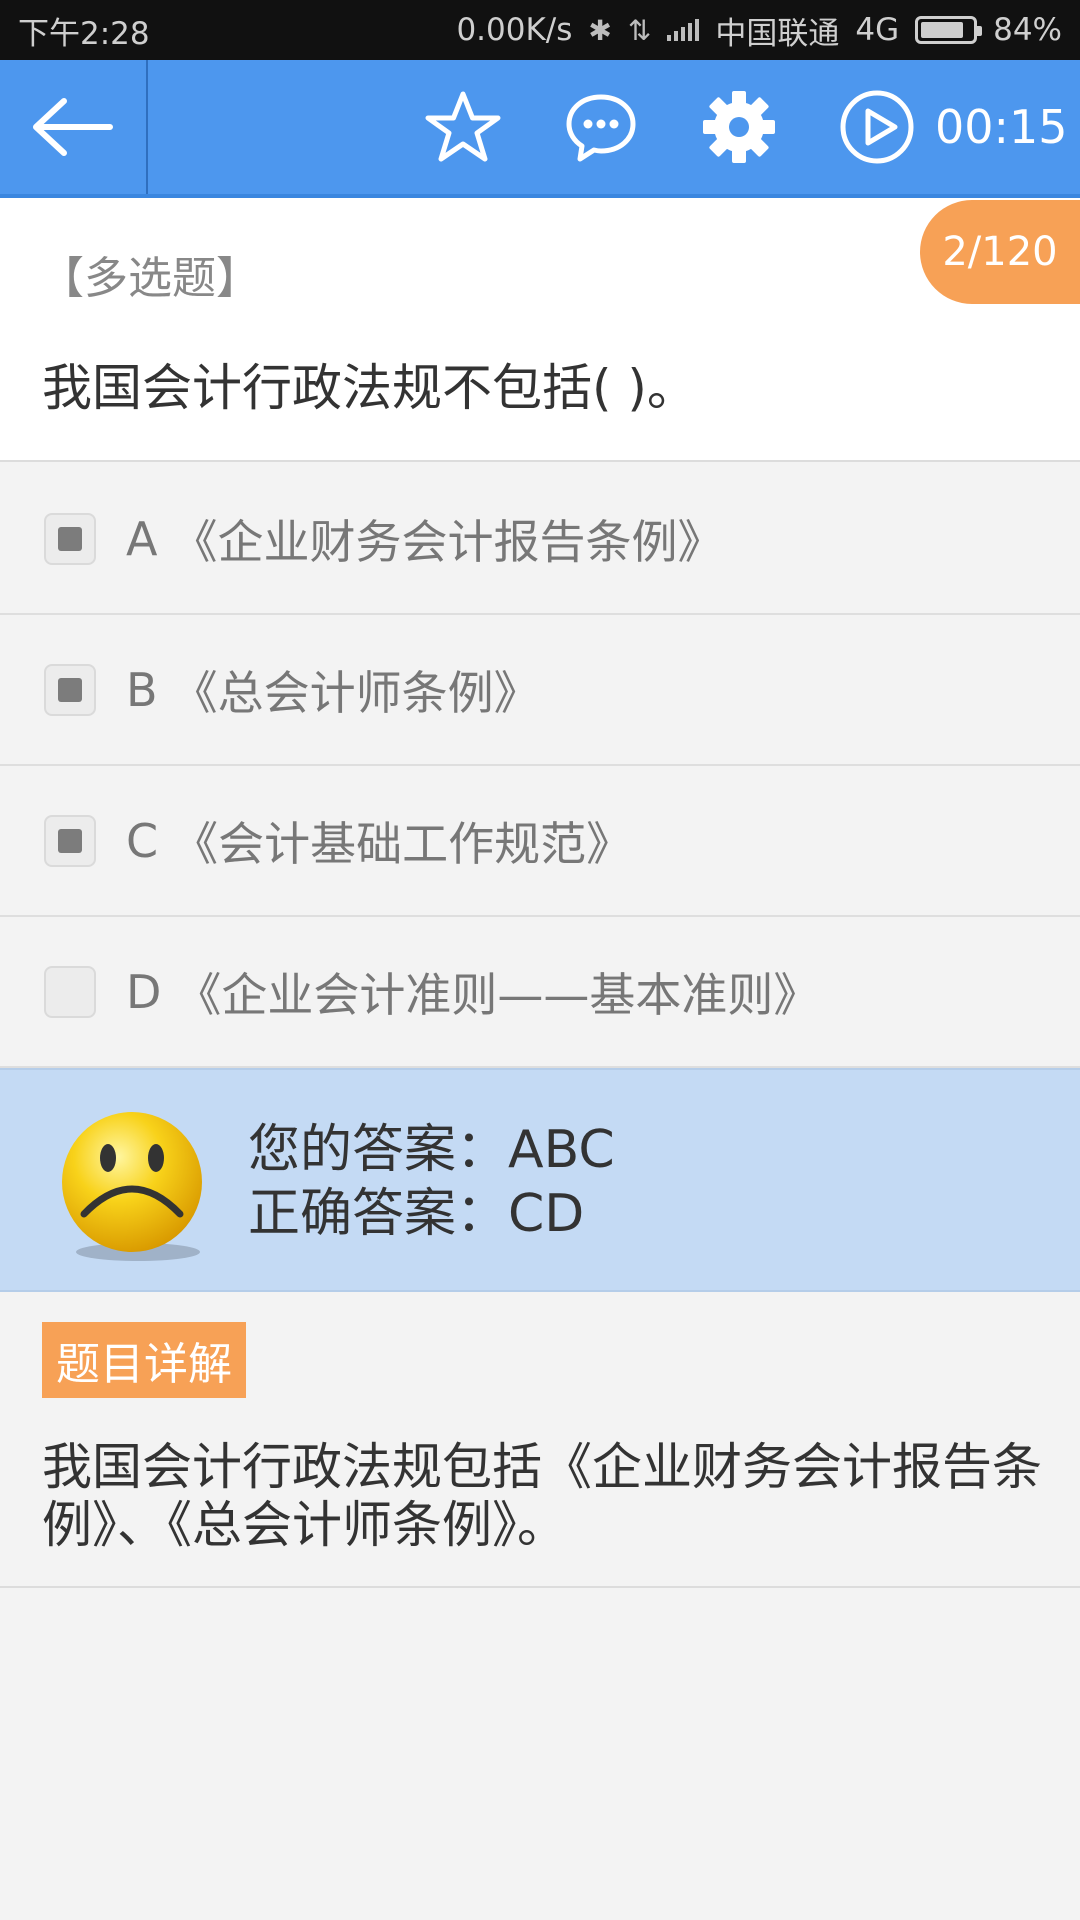 The width and height of the screenshot is (1080, 1920). I want to click on question-type: 【多选题】, so click(150, 278).